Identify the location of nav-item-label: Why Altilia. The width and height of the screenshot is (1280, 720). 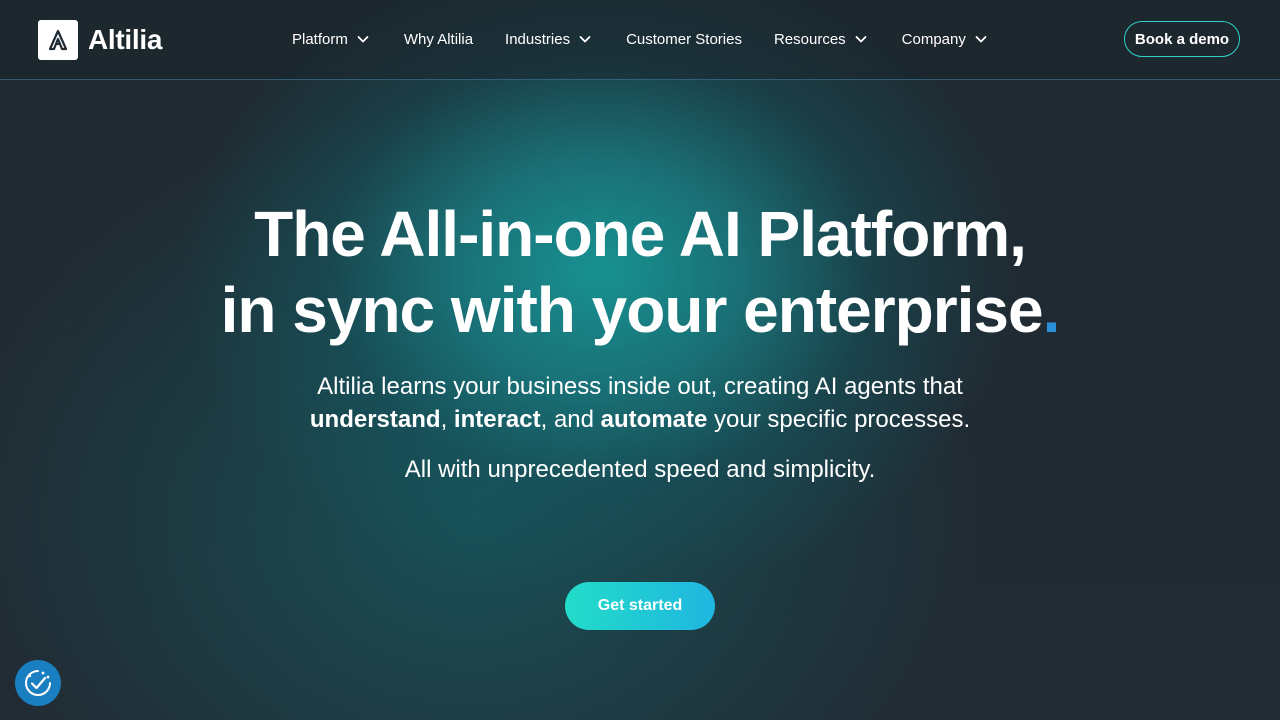
(438, 39).